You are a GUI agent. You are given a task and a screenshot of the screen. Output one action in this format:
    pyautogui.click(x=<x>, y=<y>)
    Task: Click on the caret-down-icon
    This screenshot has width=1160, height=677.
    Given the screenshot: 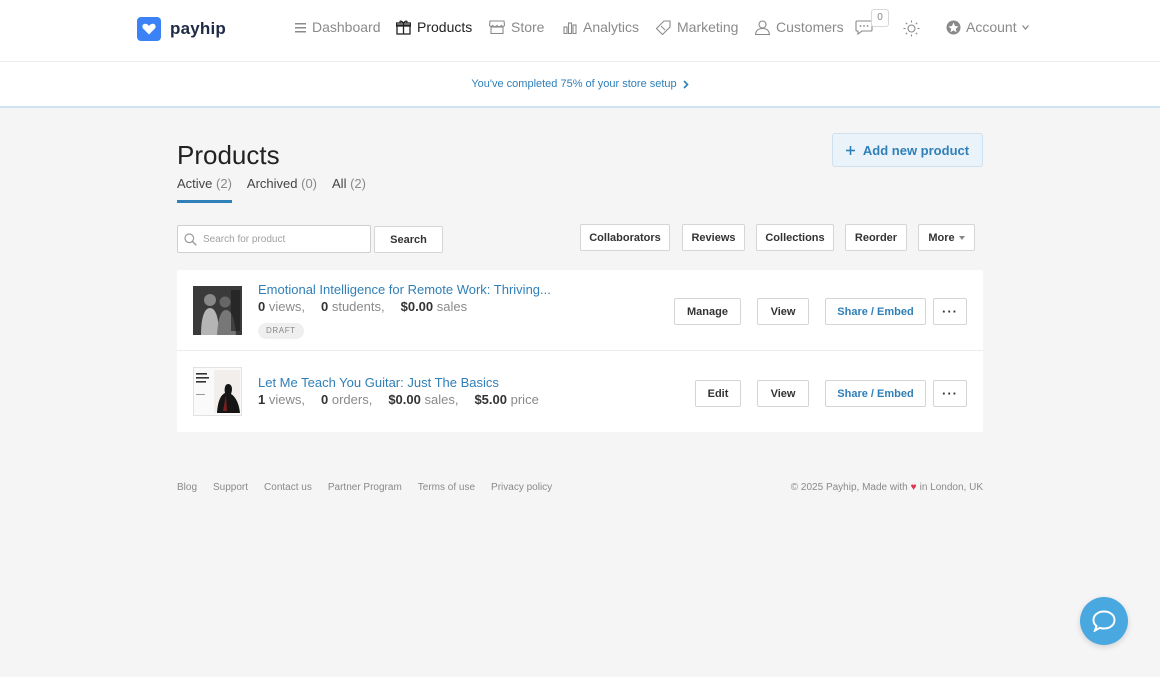 What is the action you would take?
    pyautogui.click(x=961, y=237)
    